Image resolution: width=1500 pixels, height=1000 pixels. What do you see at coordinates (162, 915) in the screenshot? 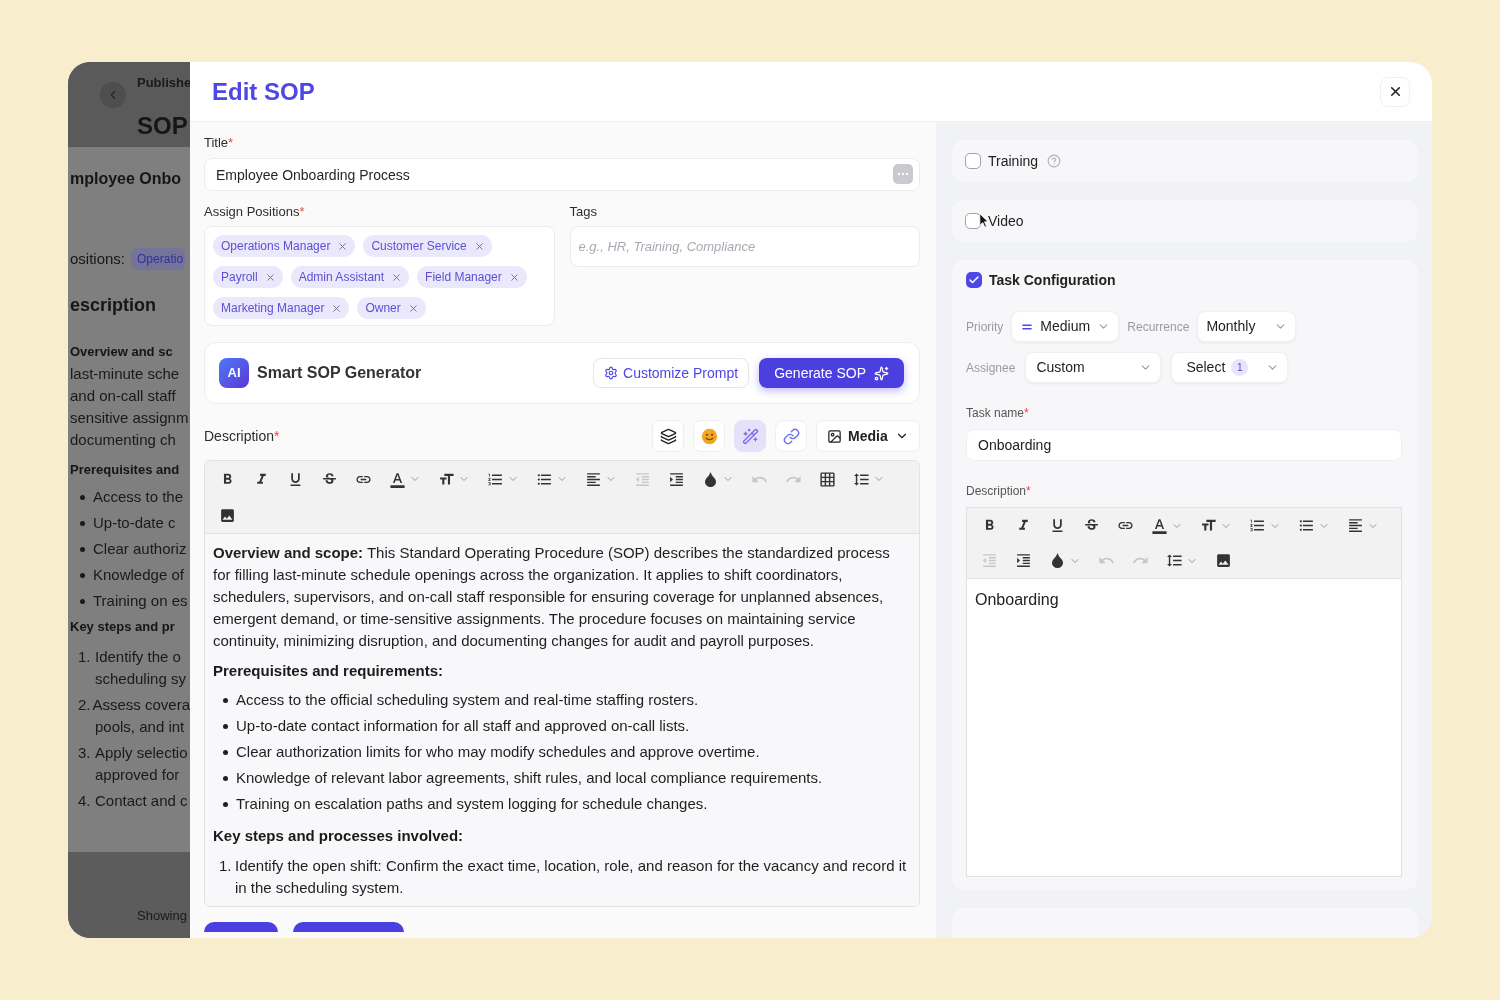
I see `footer-text: Showing` at bounding box center [162, 915].